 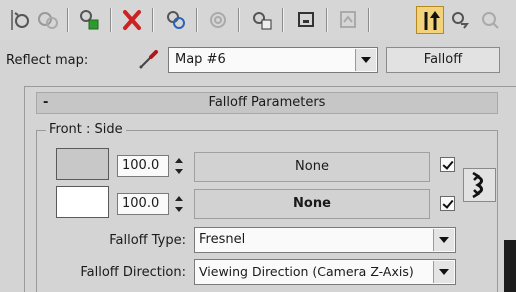 I want to click on falloff-type-dropdown: Fresnel, so click(x=325, y=240).